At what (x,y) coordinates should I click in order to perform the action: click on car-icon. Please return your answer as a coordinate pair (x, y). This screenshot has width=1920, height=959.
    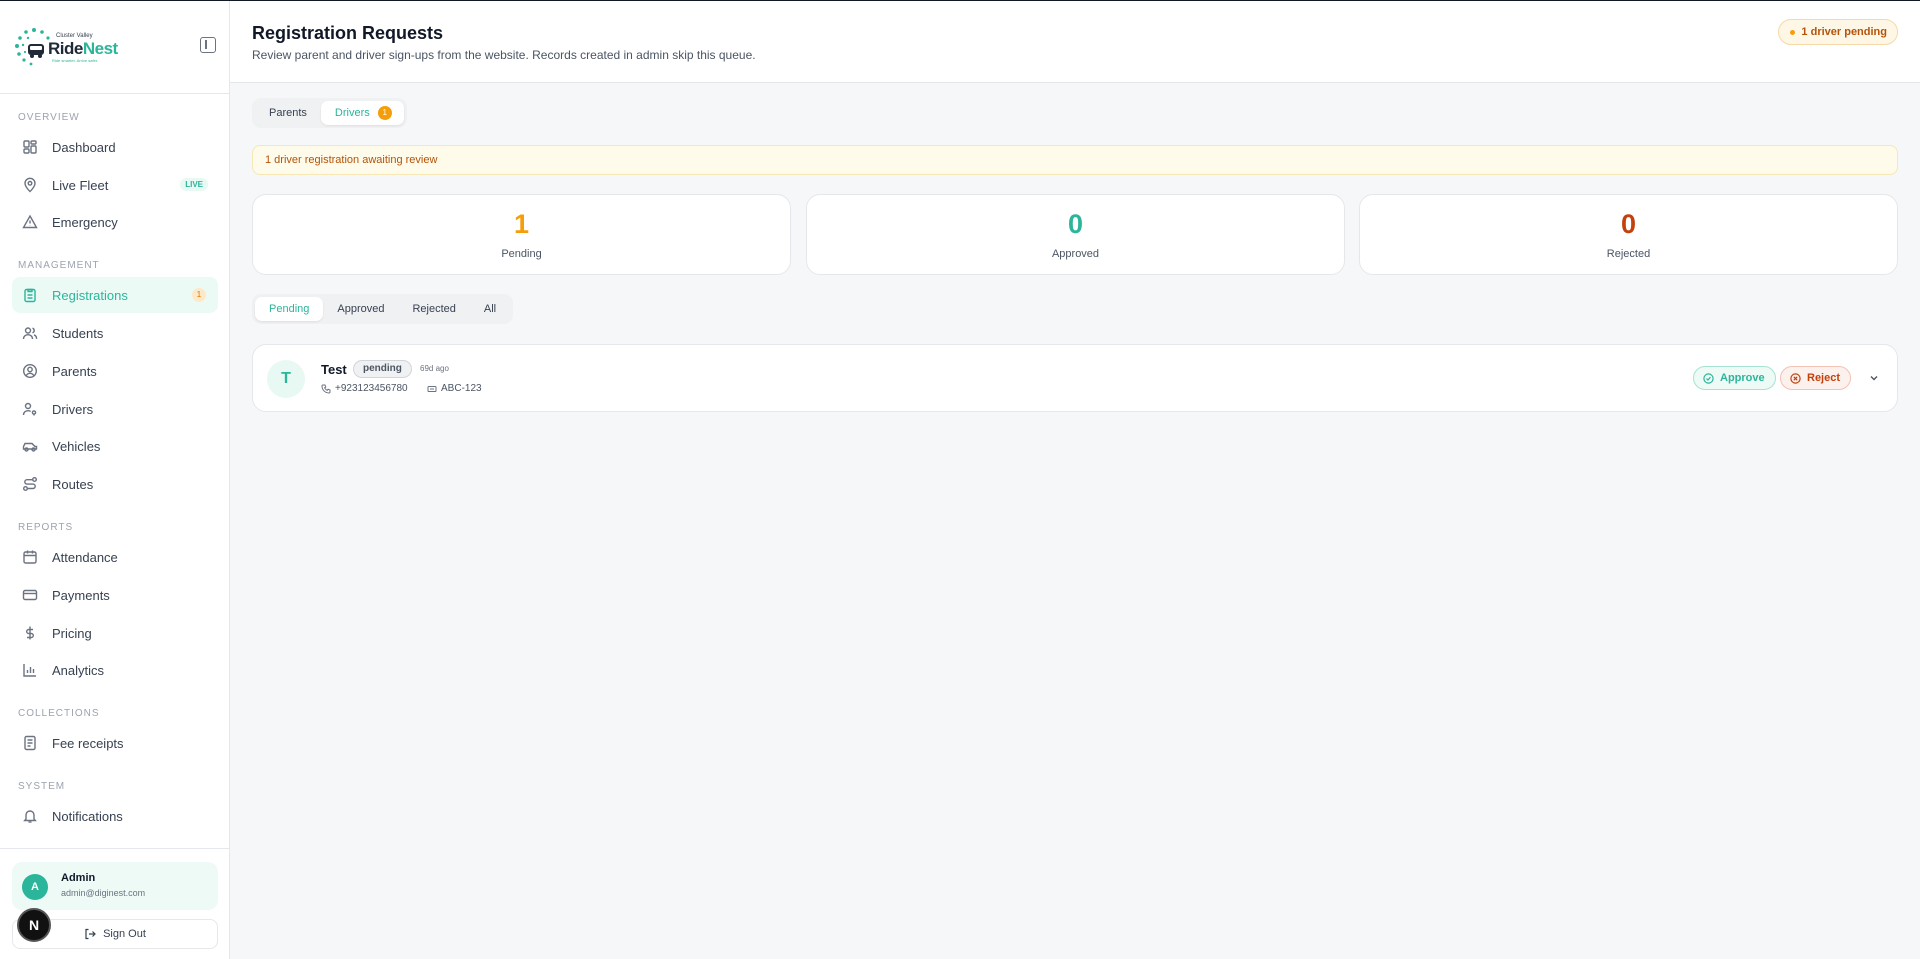
    Looking at the image, I should click on (30, 446).